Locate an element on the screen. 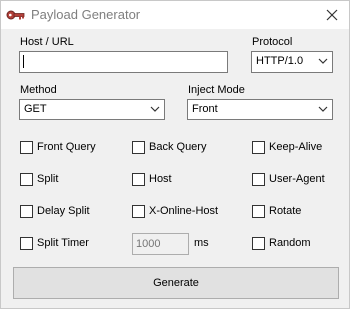 The height and width of the screenshot is (309, 350). split-label: Split is located at coordinates (48, 179).